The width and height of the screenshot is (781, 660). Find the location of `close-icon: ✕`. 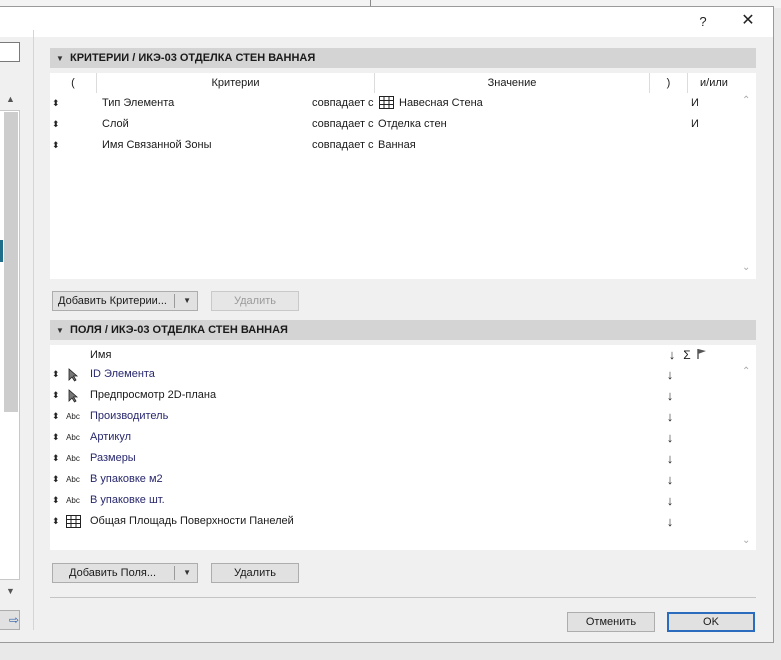

close-icon: ✕ is located at coordinates (748, 21).